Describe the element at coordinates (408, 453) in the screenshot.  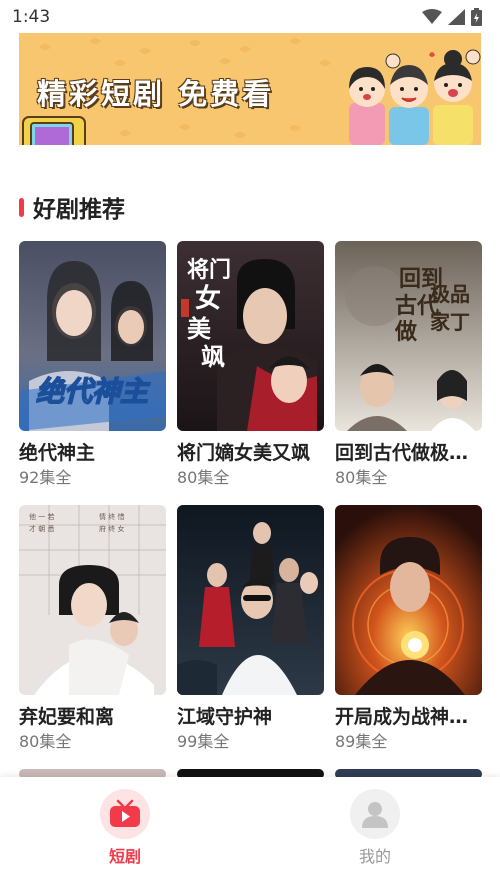
I see `drama-title: 回到古代做极品家丁` at that location.